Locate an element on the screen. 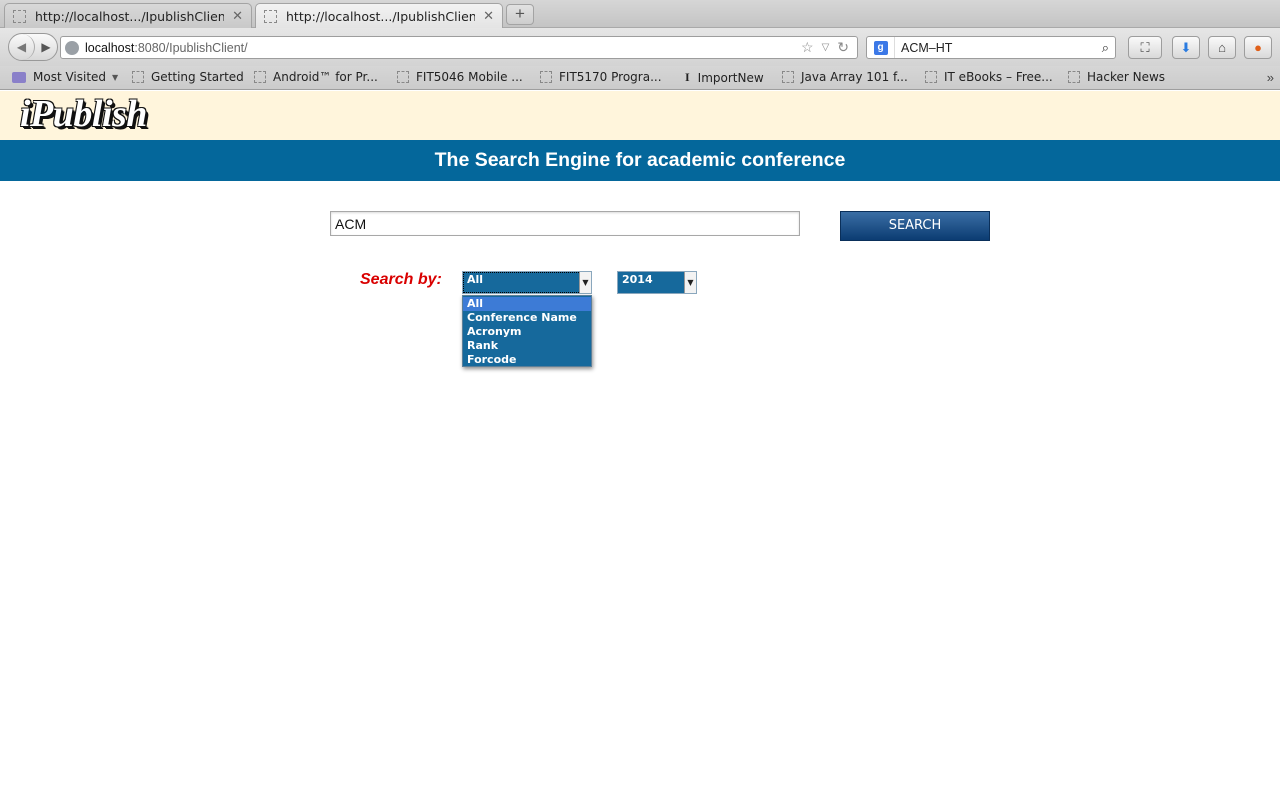 This screenshot has width=1280, height=800. magnifier-icon: ⌕ is located at coordinates (1108, 48).